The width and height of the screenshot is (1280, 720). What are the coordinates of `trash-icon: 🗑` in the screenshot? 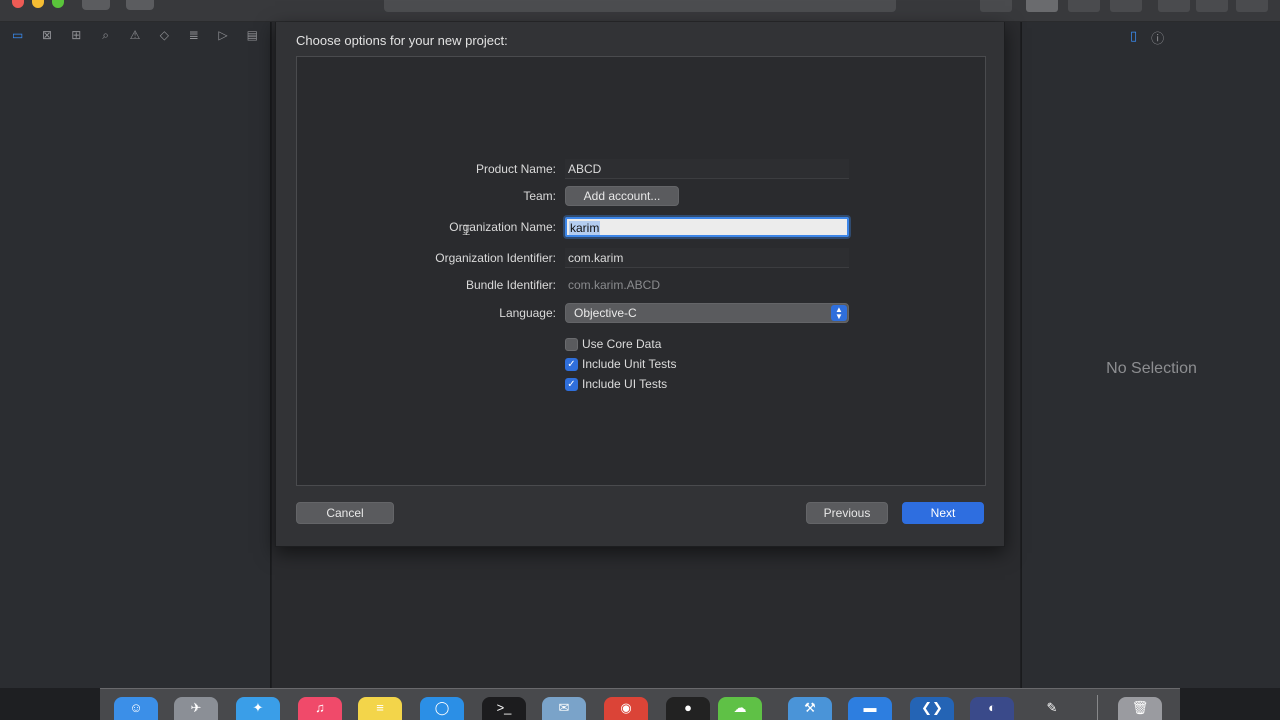 It's located at (1140, 708).